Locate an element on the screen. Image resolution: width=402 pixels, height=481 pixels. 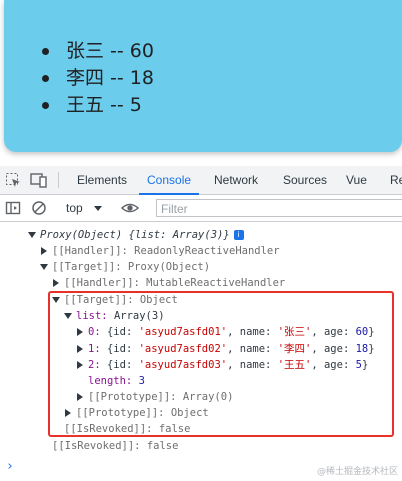
tab-network: Network is located at coordinates (236, 180).